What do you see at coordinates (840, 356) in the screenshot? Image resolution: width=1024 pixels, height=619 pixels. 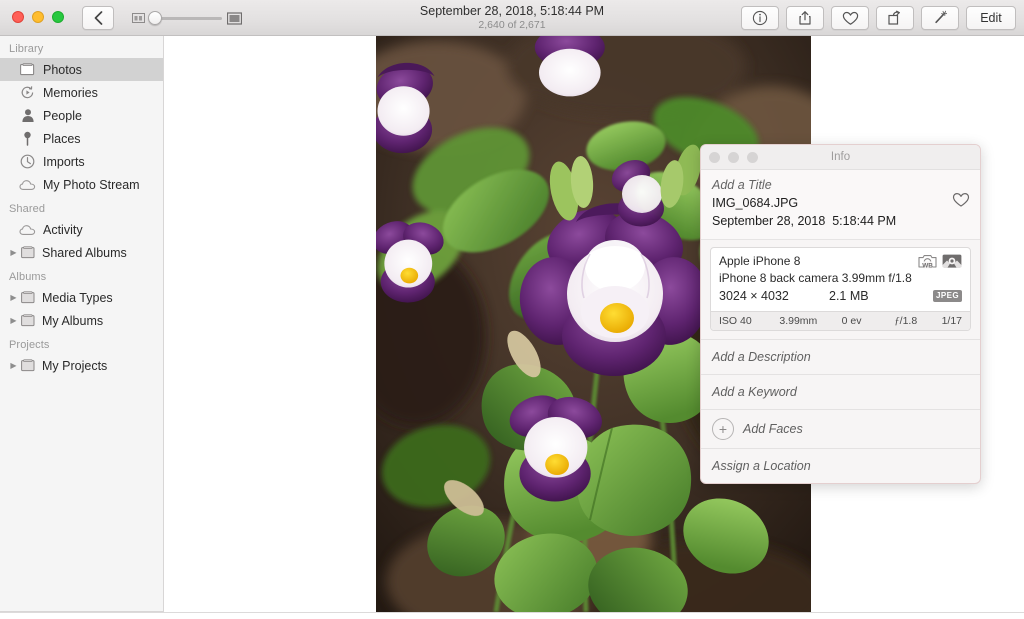 I see `description-input: Add a Description` at bounding box center [840, 356].